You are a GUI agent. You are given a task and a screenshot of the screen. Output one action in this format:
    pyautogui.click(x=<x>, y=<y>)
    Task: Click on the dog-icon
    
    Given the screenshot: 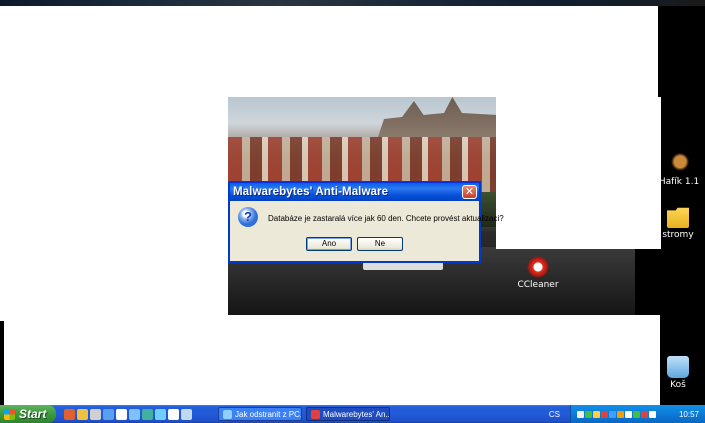 What is the action you would take?
    pyautogui.click(x=679, y=164)
    